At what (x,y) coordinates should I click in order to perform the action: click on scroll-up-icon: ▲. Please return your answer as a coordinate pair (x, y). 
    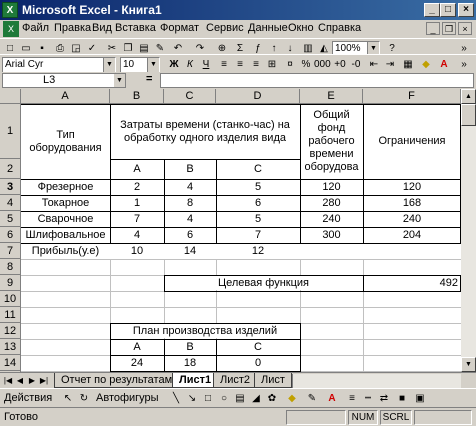
    Looking at the image, I should click on (468, 96).